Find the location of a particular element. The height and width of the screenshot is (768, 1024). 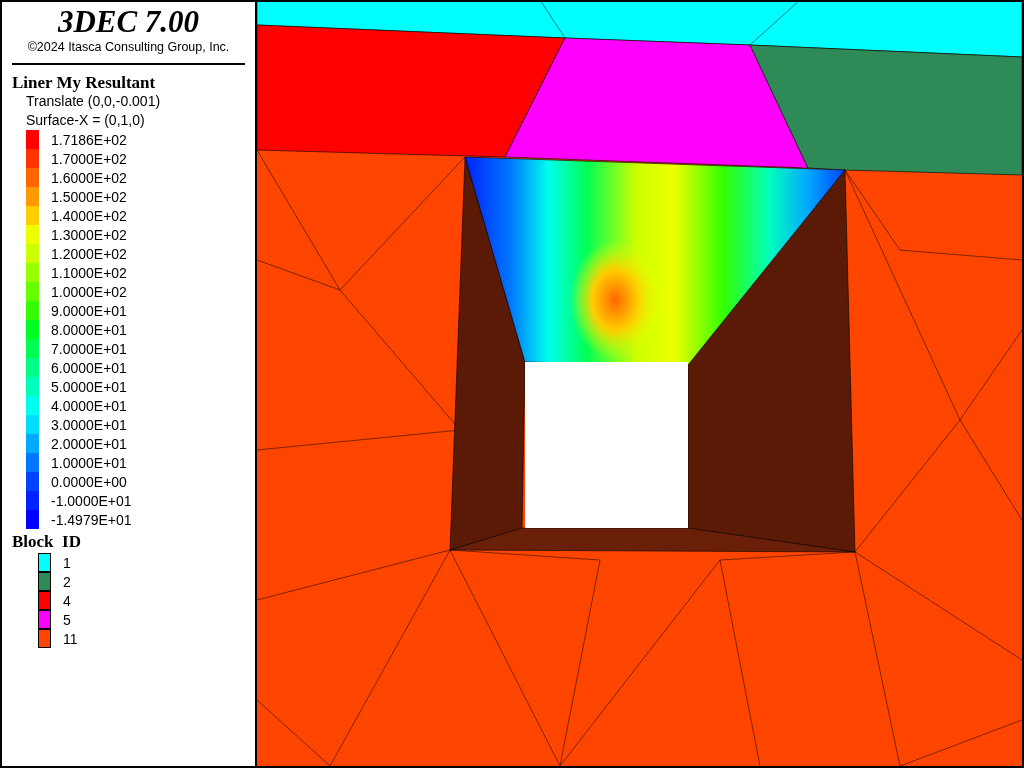

contour-level-label: 8.0000E+01 is located at coordinates (89, 329).